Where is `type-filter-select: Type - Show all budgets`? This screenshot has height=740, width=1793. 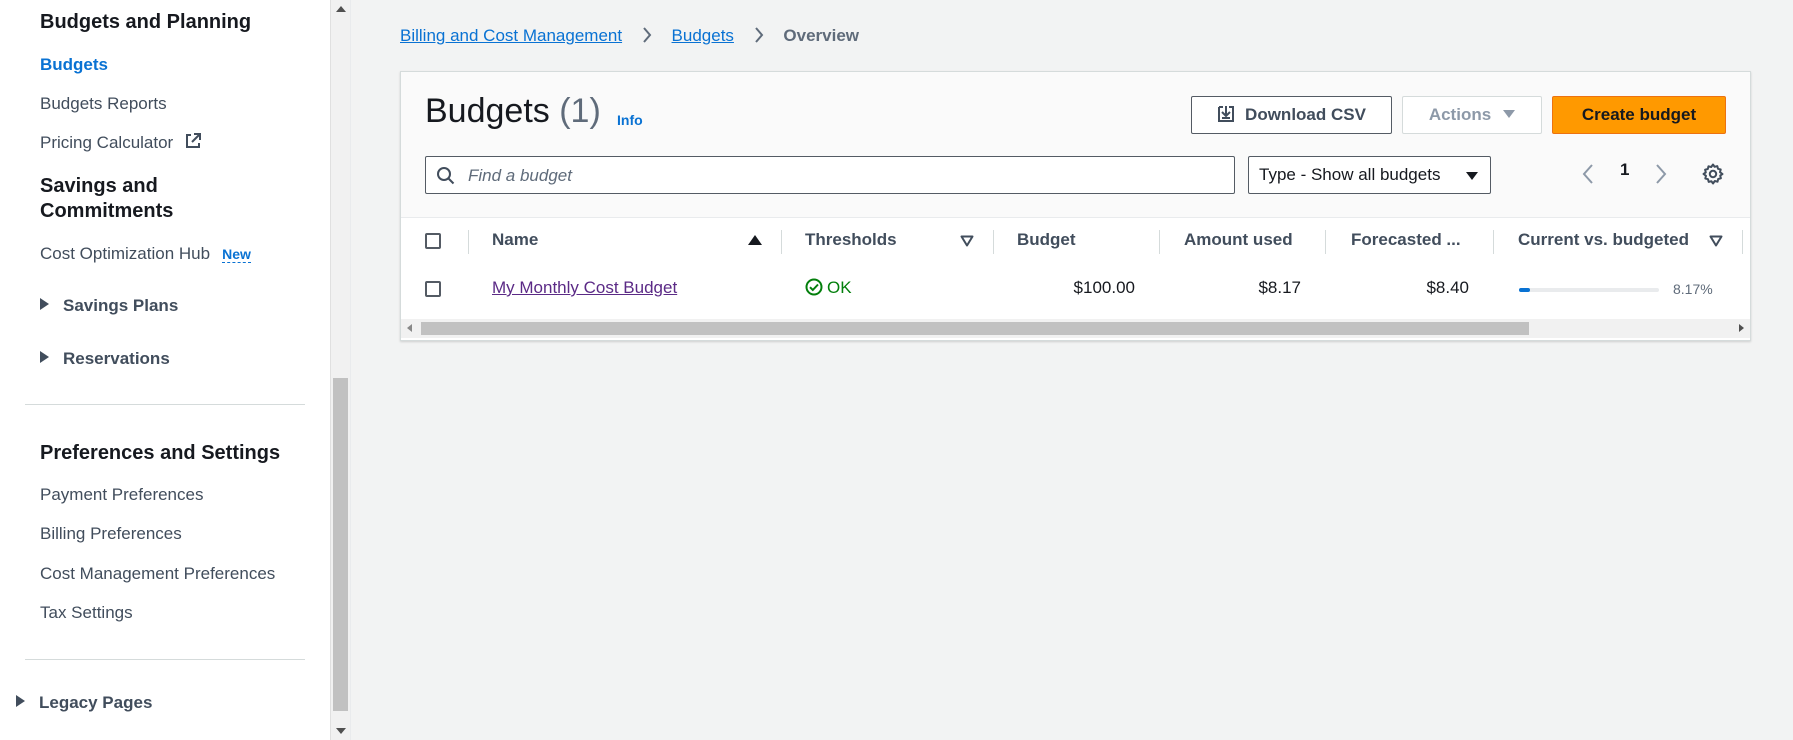 type-filter-select: Type - Show all budgets is located at coordinates (1369, 175).